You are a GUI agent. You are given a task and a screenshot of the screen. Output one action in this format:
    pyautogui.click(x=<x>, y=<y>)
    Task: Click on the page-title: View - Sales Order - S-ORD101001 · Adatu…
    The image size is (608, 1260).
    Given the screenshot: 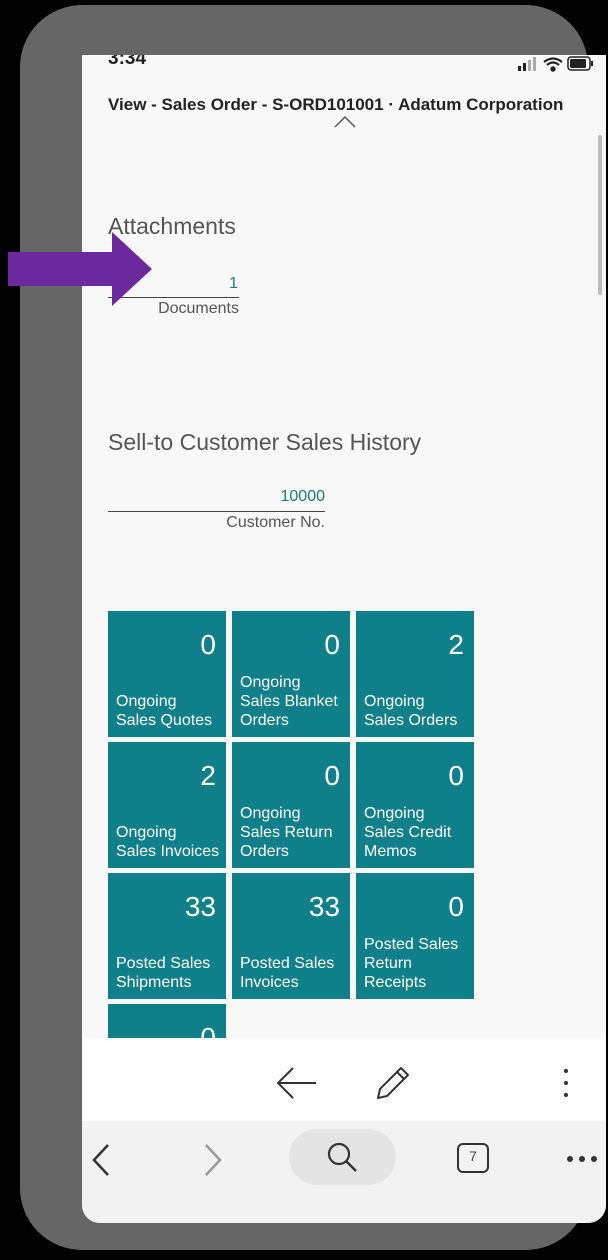 What is the action you would take?
    pyautogui.click(x=336, y=104)
    